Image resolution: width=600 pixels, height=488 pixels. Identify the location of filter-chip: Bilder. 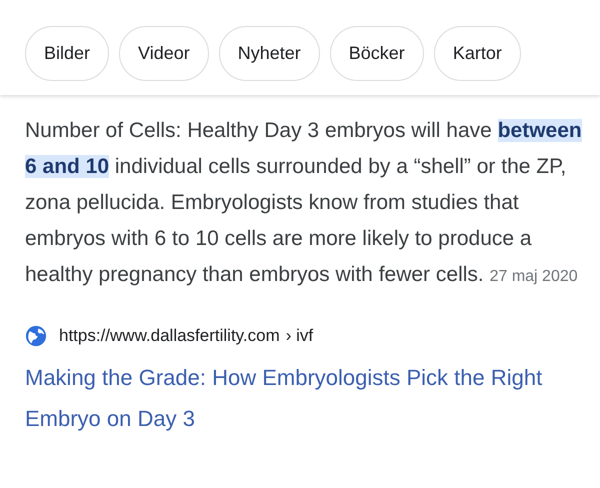
(67, 53).